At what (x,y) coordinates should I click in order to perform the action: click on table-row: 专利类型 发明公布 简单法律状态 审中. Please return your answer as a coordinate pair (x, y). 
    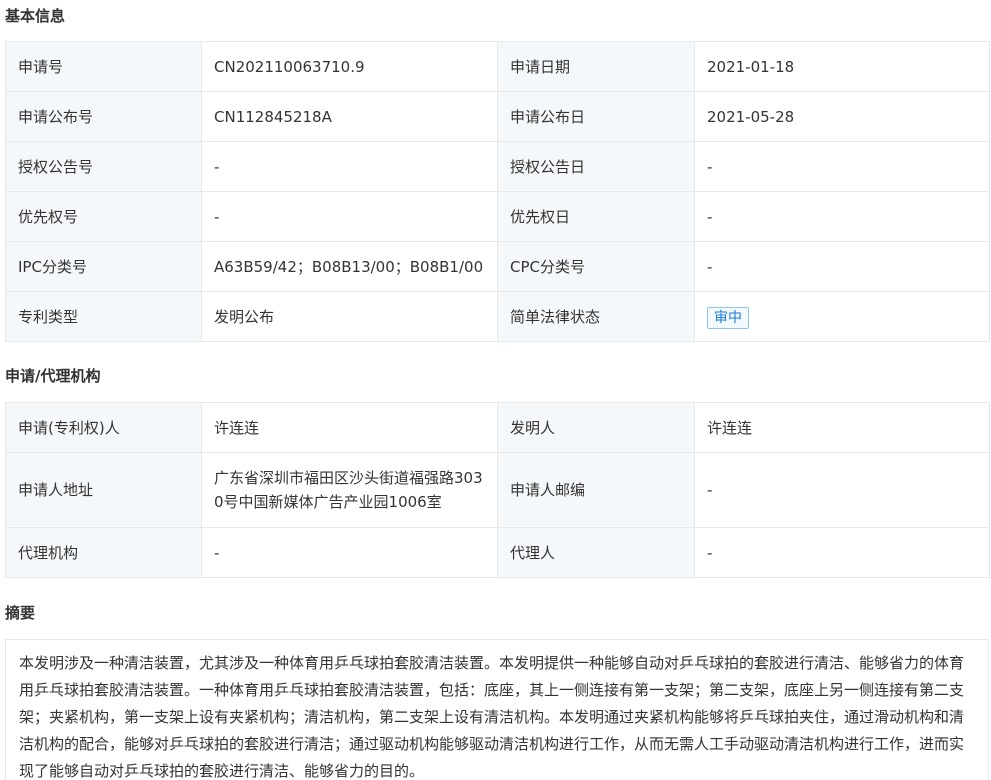
    Looking at the image, I should click on (497, 316).